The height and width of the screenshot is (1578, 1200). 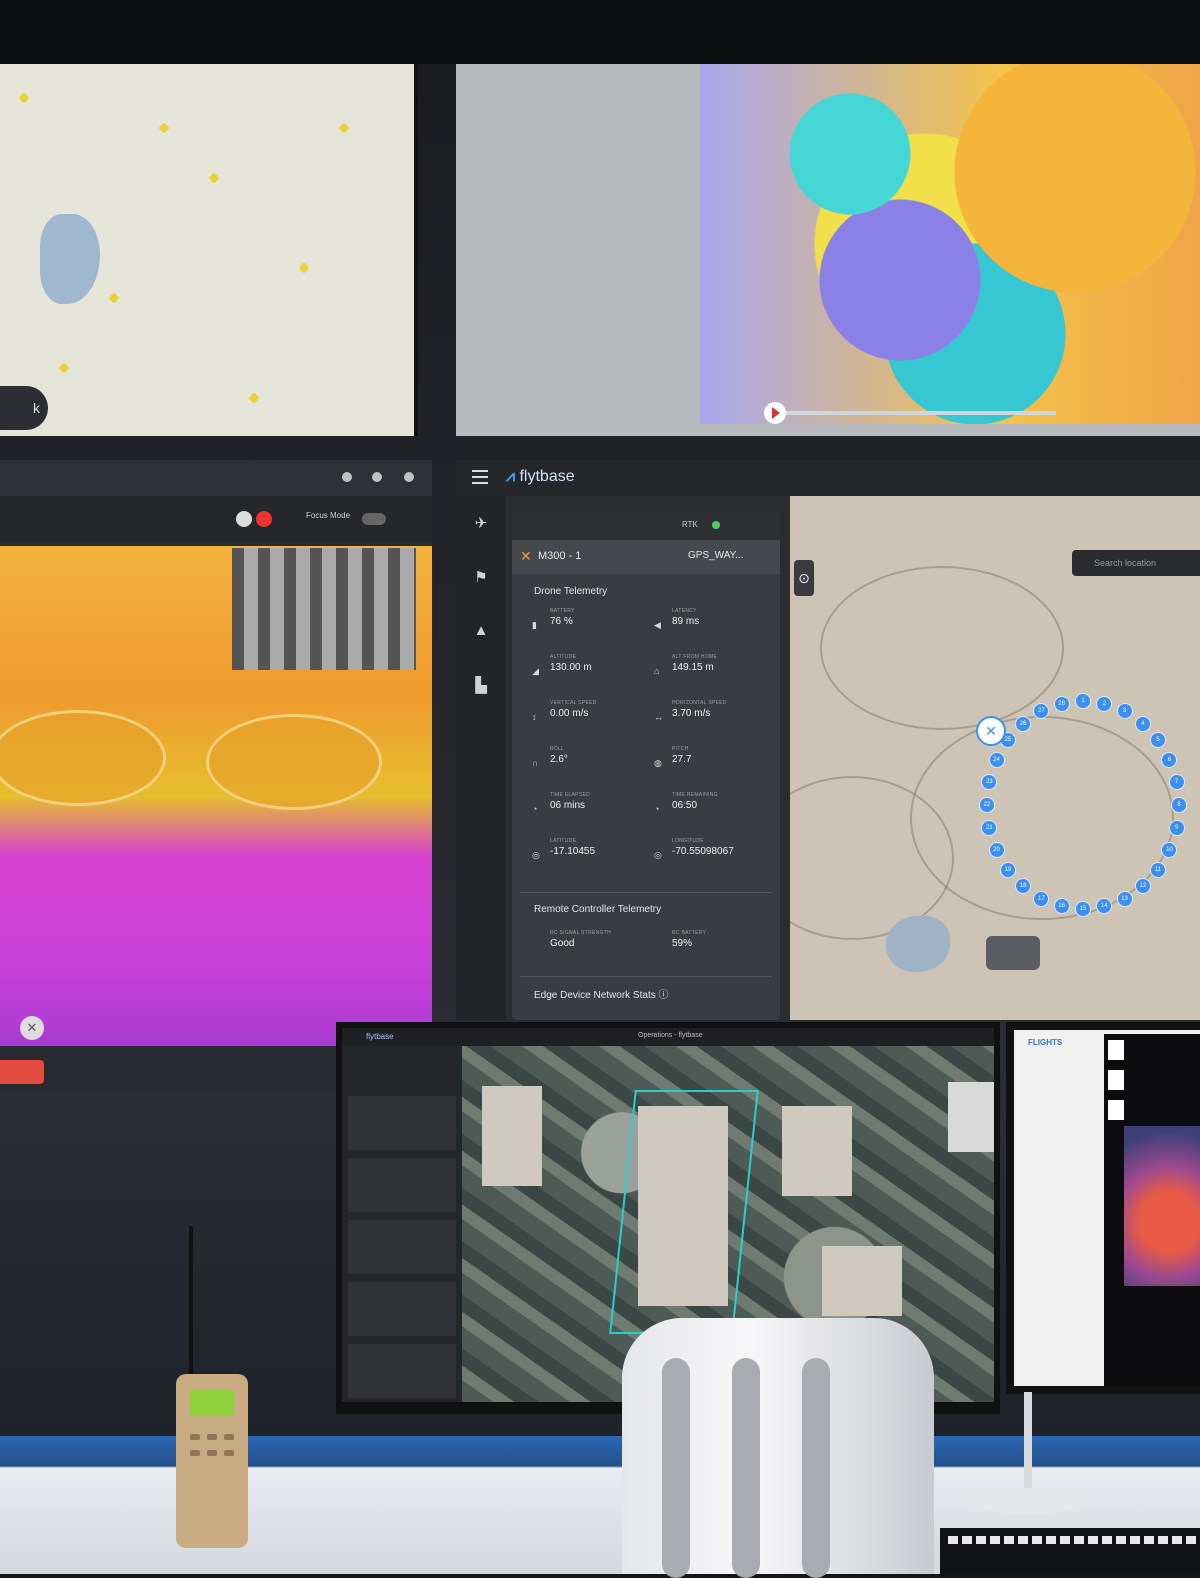 I want to click on search-location-input: Search location, so click(x=1136, y=563).